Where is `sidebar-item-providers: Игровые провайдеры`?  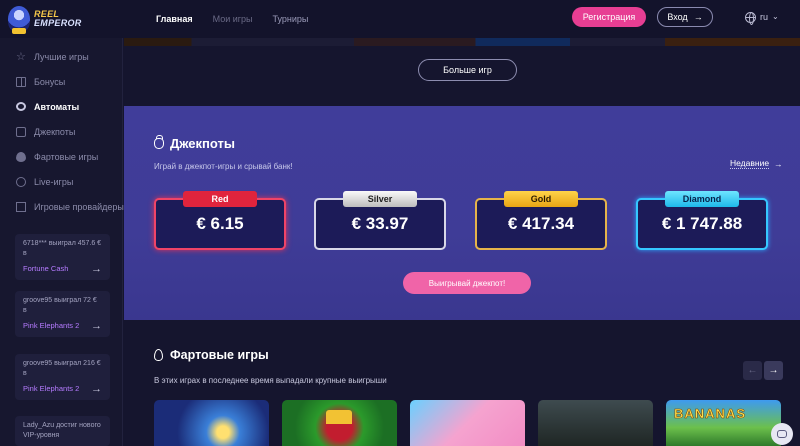
sidebar-item-providers: Игровые провайдеры is located at coordinates (62, 206).